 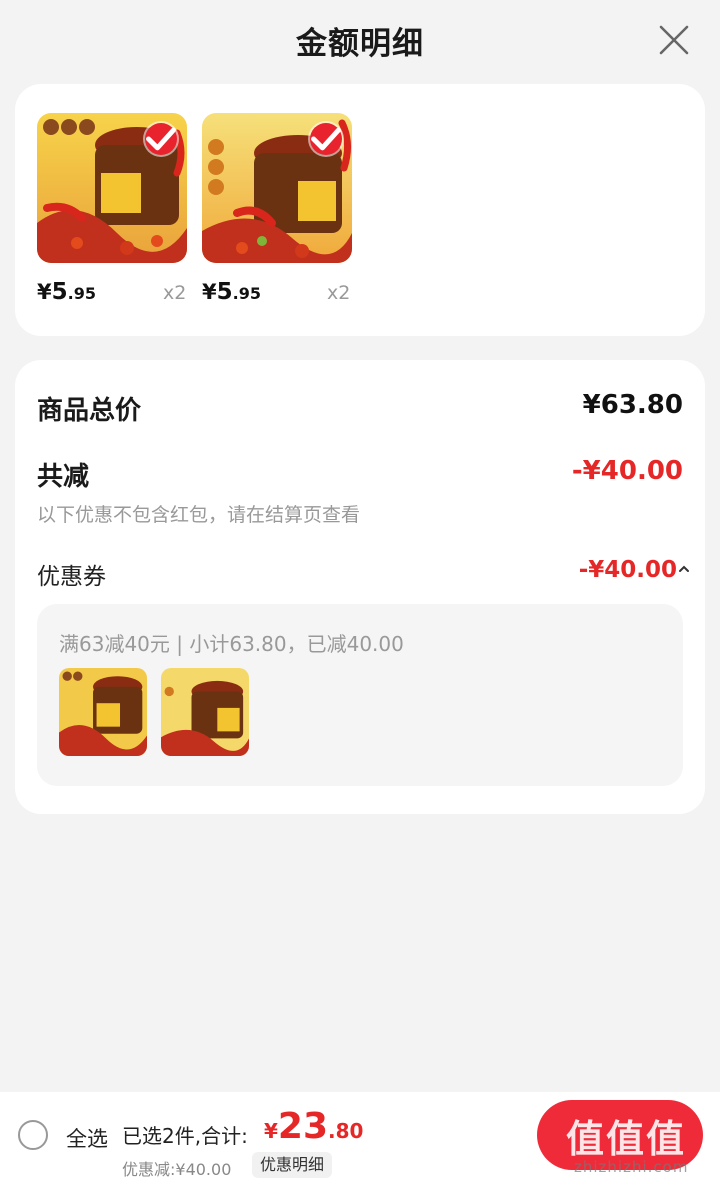 I want to click on discount-note: 以下优惠不包含红包，请在结算页查看, so click(x=199, y=515).